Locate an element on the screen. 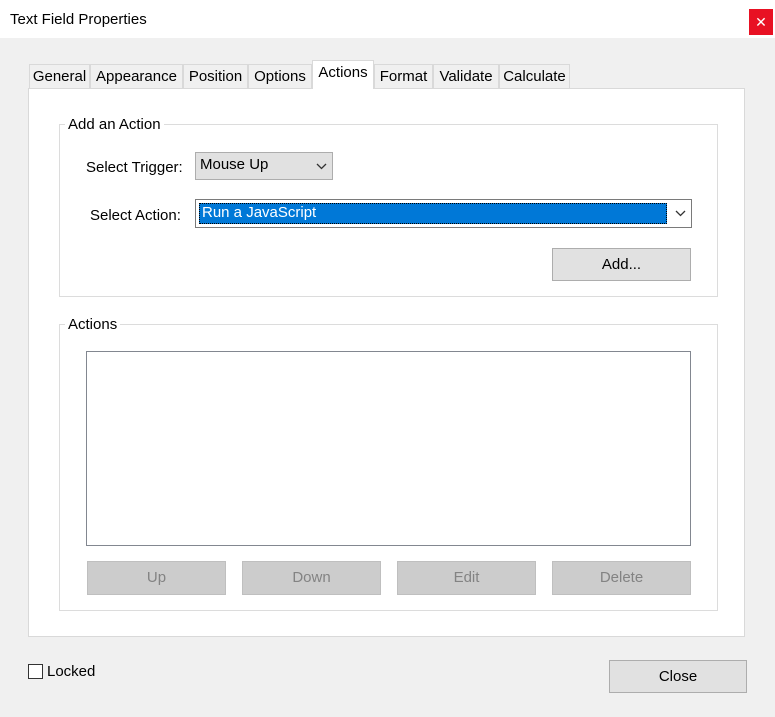 This screenshot has width=775, height=717. action-value: Run a JavaScript is located at coordinates (259, 212).